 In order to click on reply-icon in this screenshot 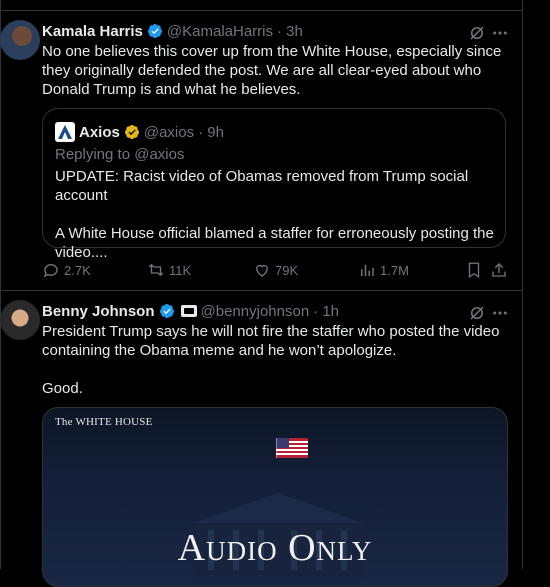, I will do `click(50, 271)`.